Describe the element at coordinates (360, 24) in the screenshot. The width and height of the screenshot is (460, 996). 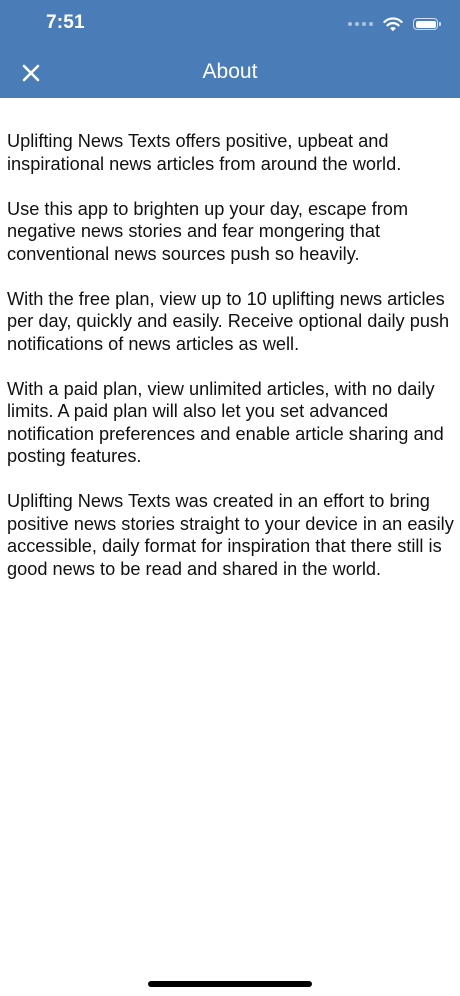
I see `signal-icon` at that location.